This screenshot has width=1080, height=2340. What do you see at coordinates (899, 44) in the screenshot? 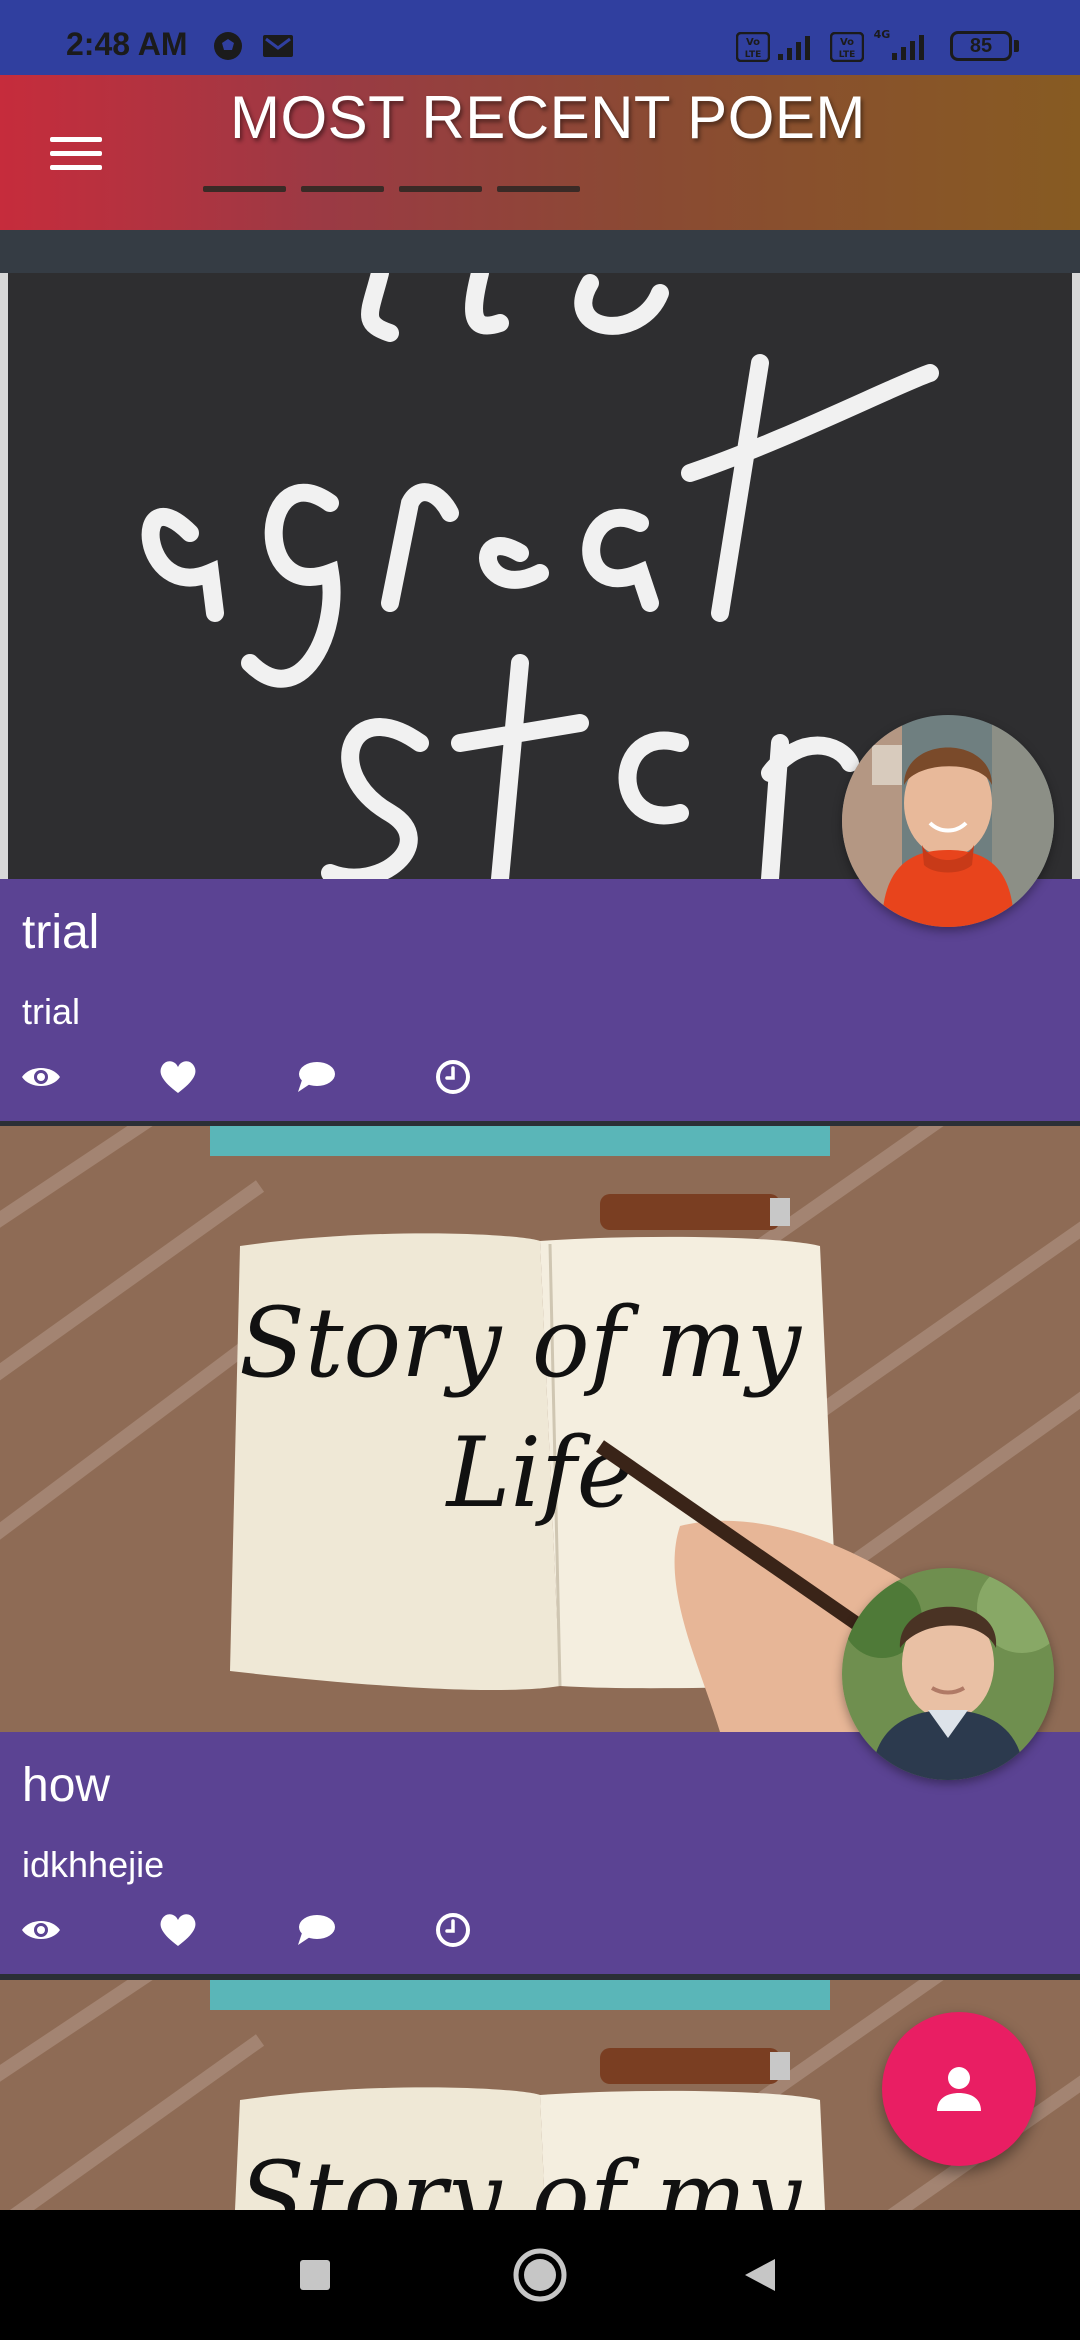
I see `signal-4g-icon: 4G` at bounding box center [899, 44].